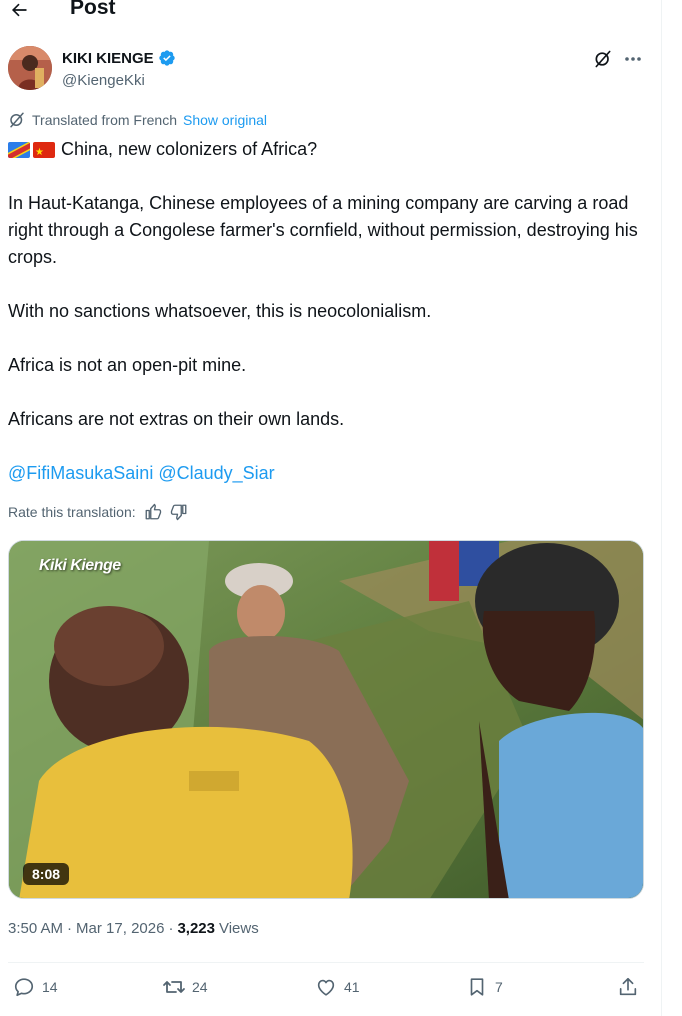 The image size is (682, 1016). I want to click on translation-notice: Translated from French Show original, so click(137, 120).